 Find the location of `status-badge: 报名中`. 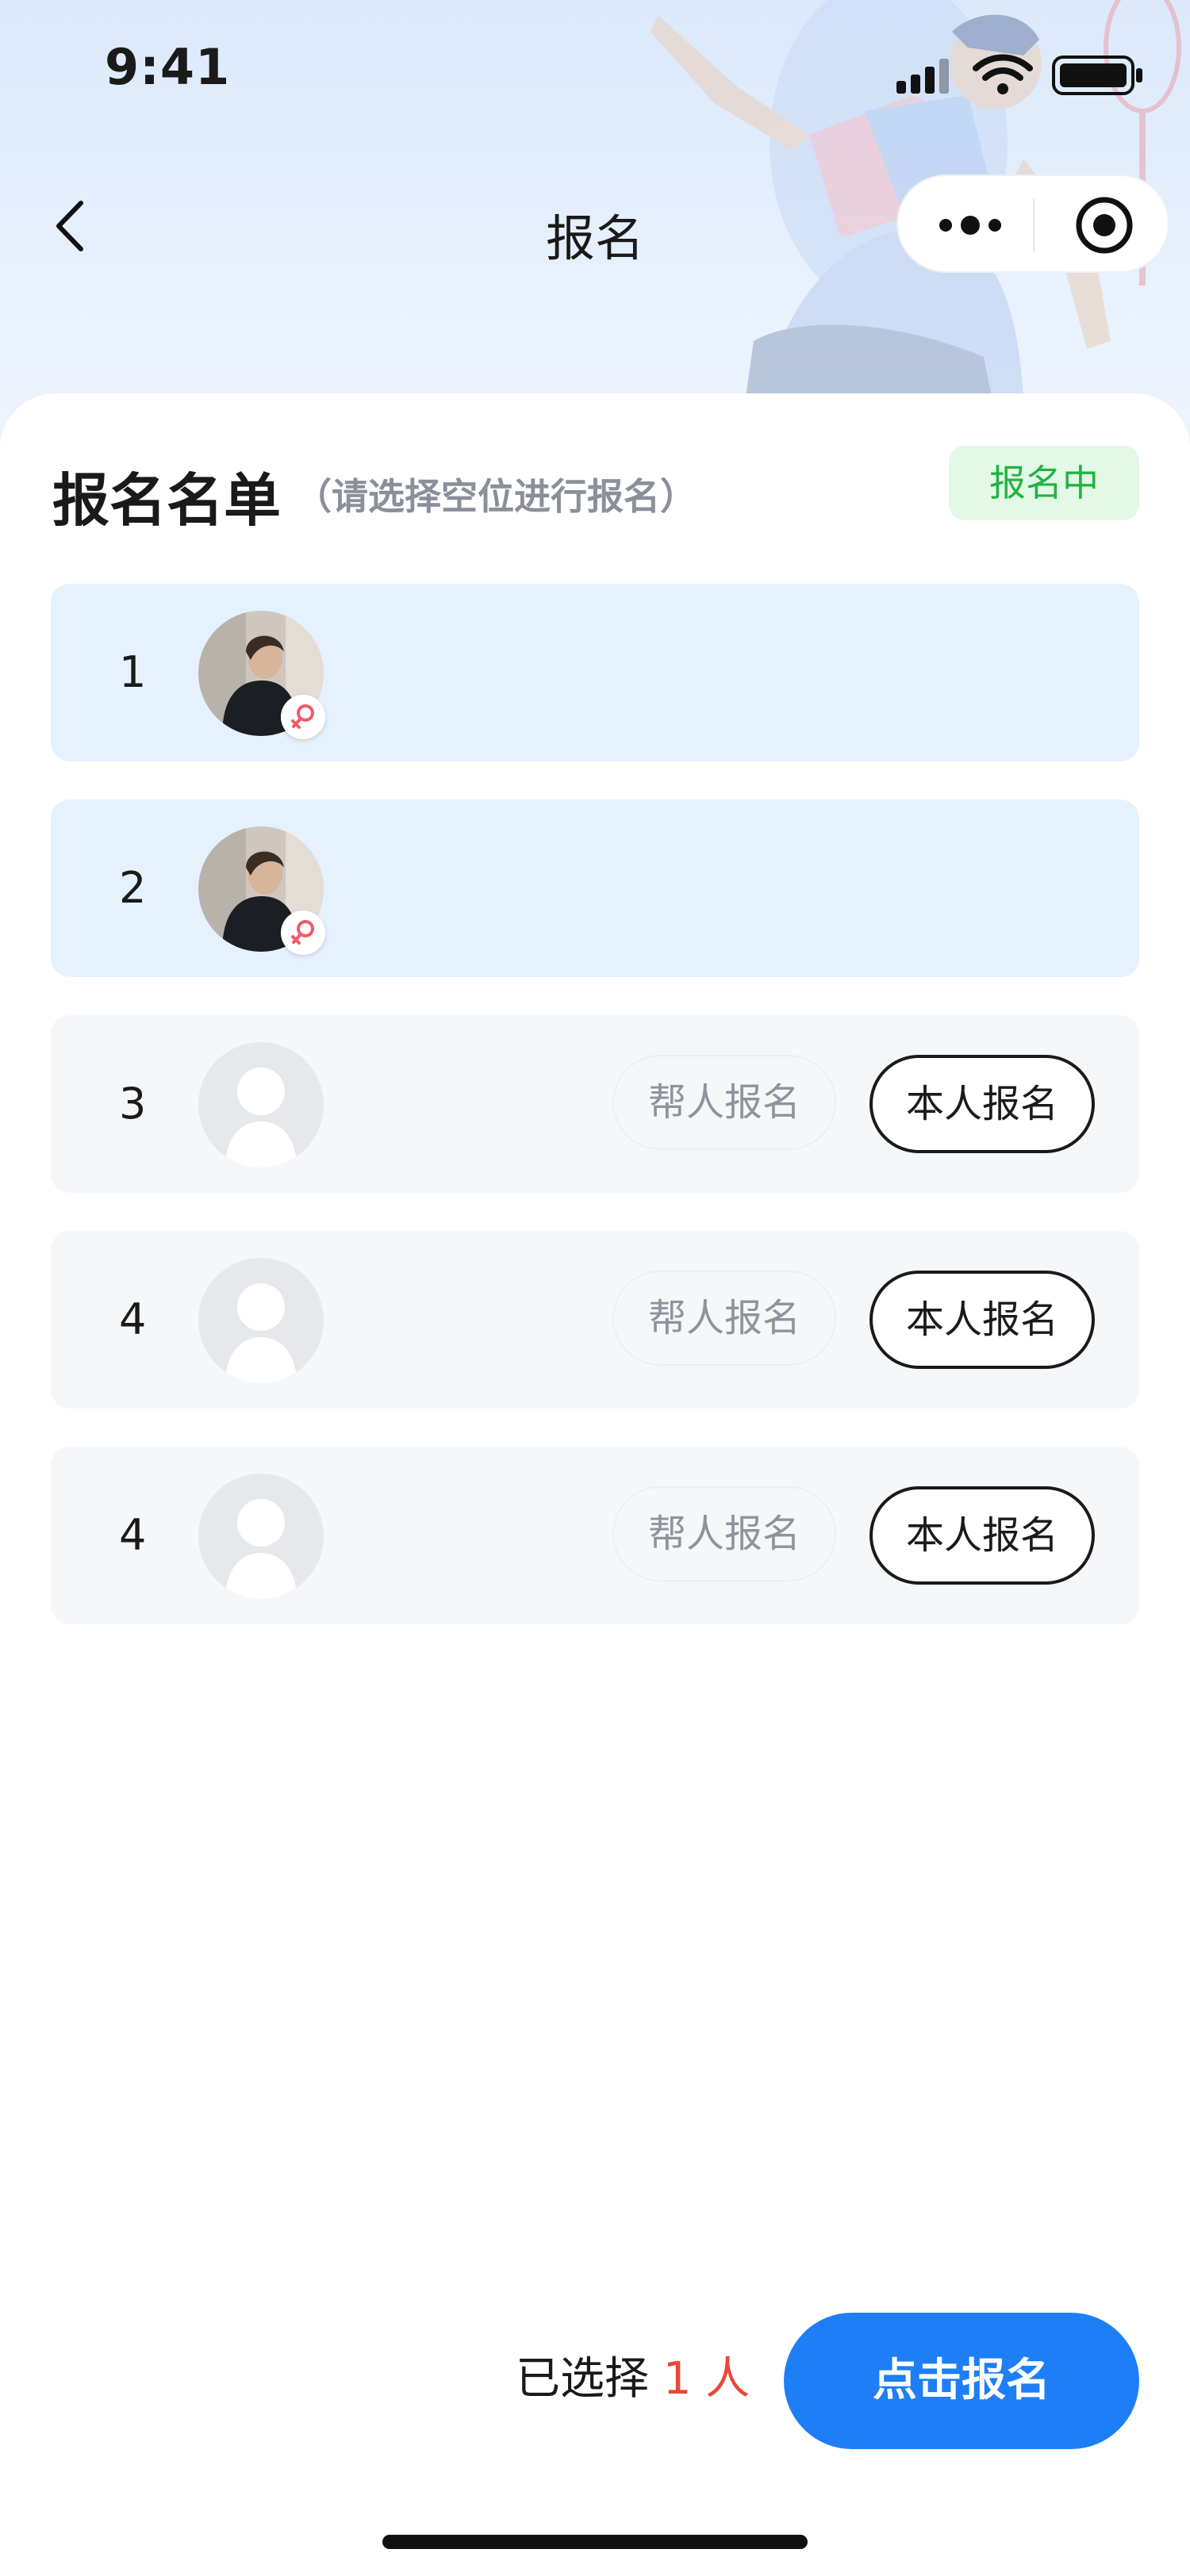

status-badge: 报名中 is located at coordinates (1044, 483).